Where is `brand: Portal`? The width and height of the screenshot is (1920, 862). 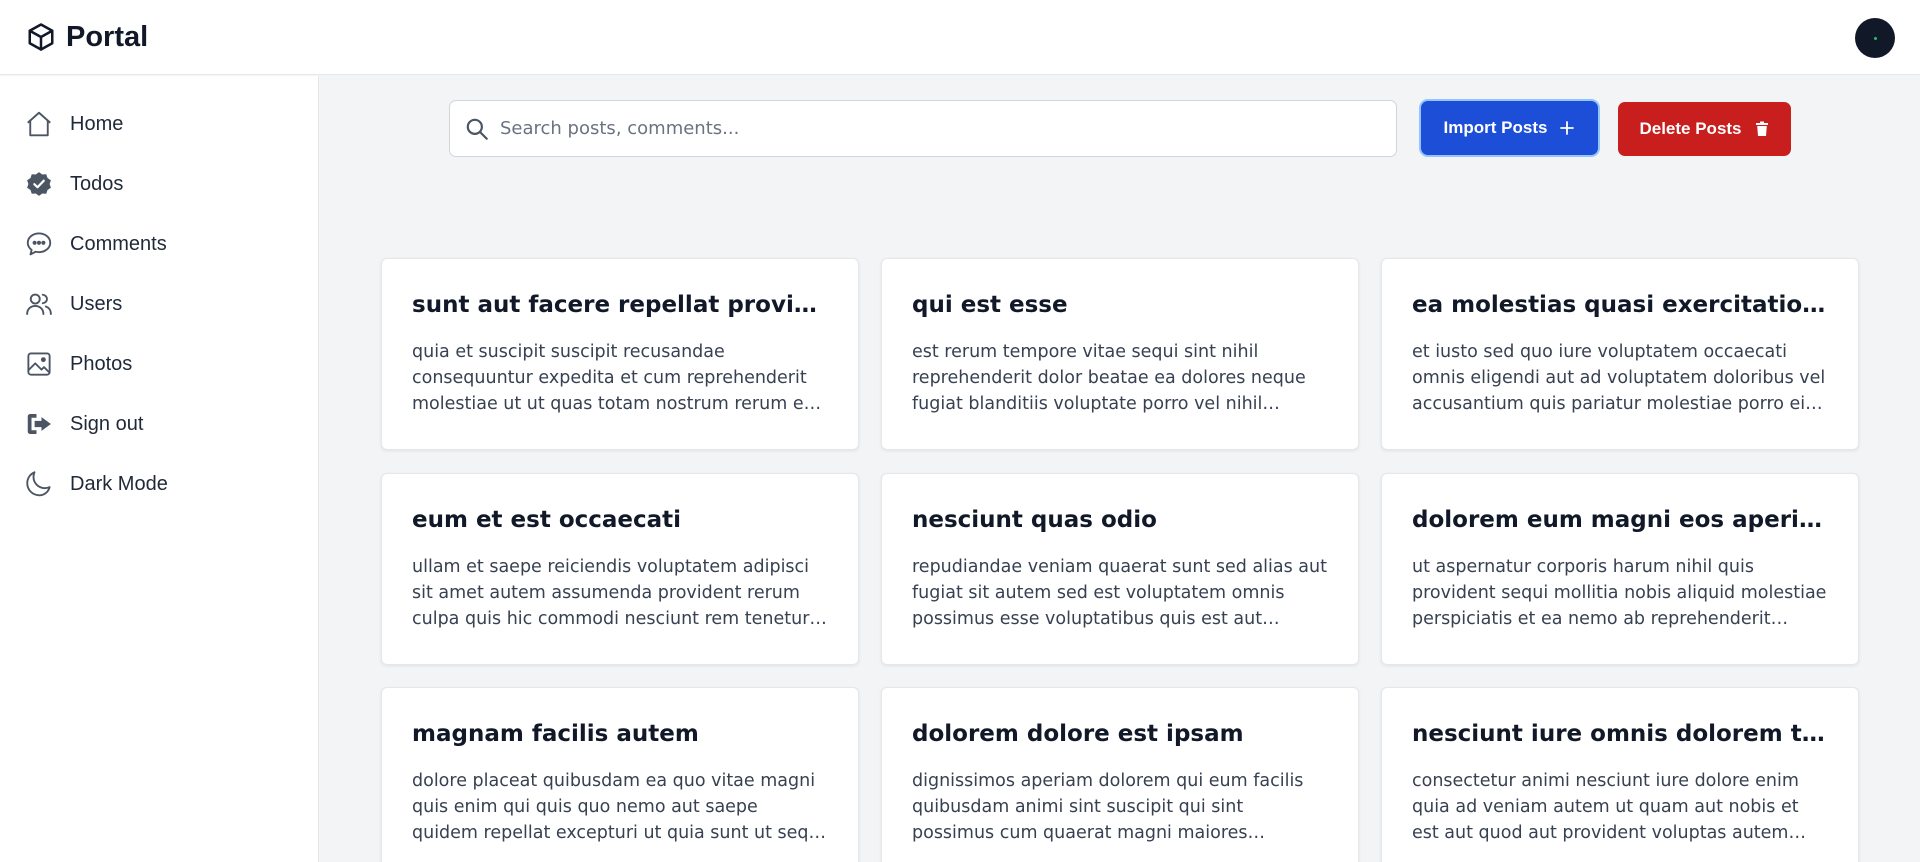
brand: Portal is located at coordinates (87, 37).